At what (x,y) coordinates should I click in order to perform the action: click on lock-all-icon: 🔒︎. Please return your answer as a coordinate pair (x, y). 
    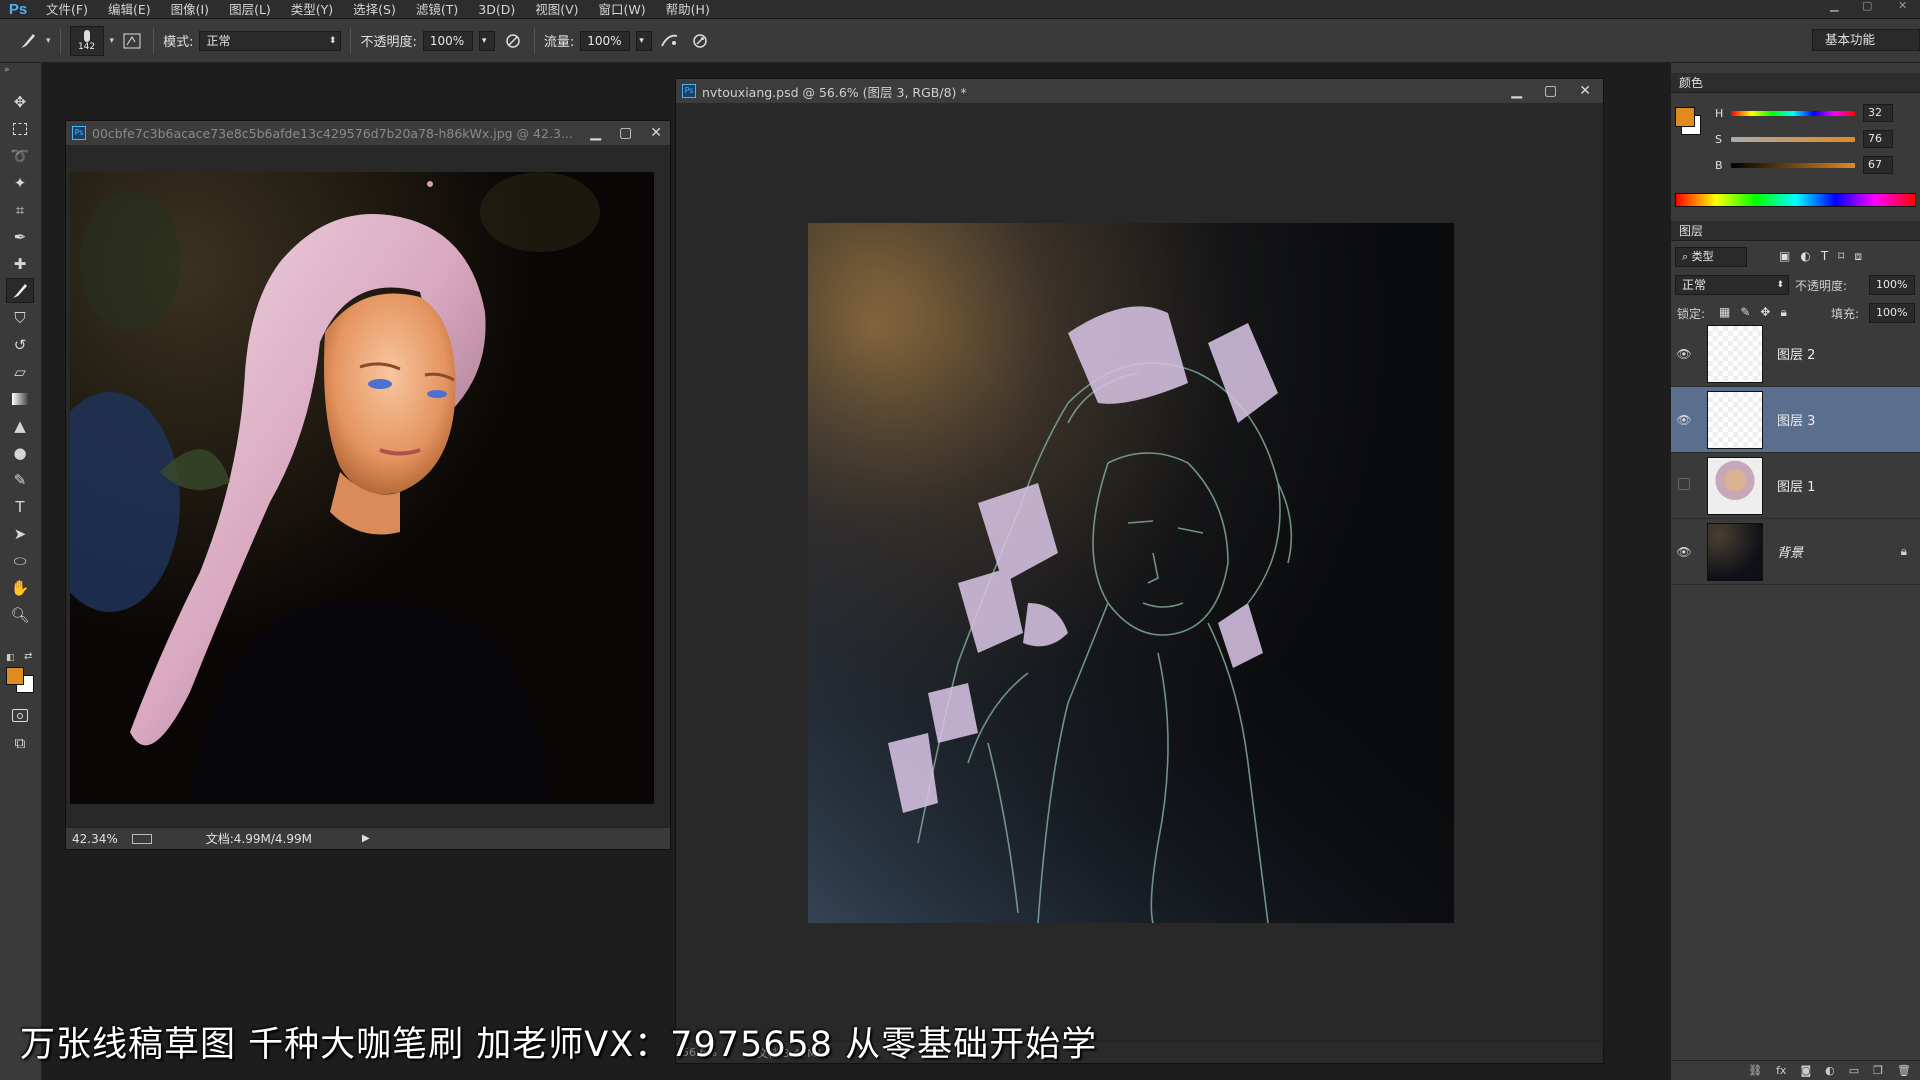
    Looking at the image, I should click on (1783, 312).